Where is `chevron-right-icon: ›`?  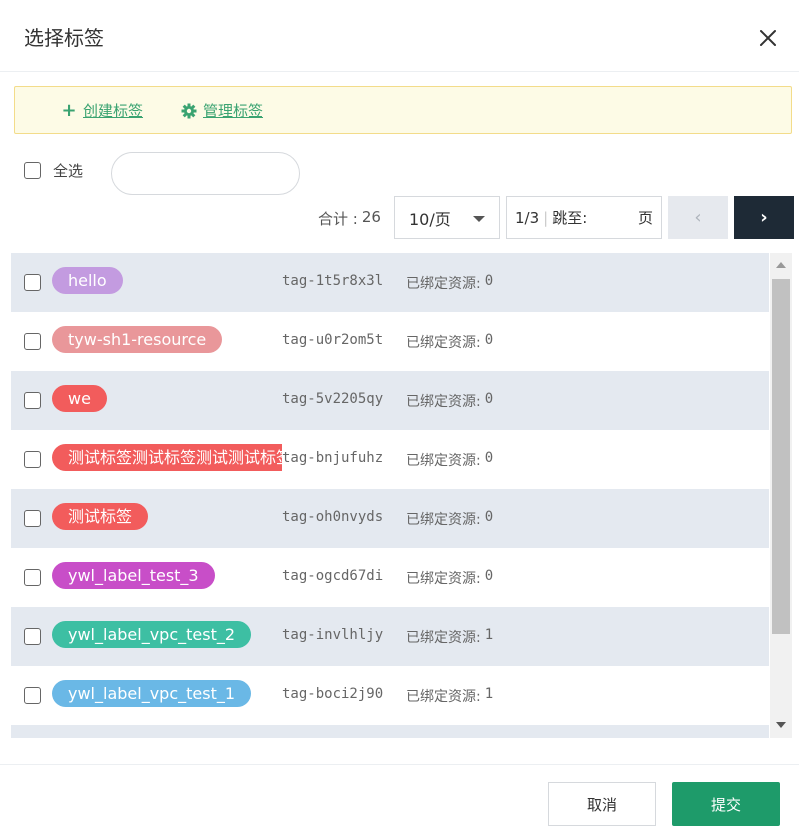 chevron-right-icon: › is located at coordinates (764, 217).